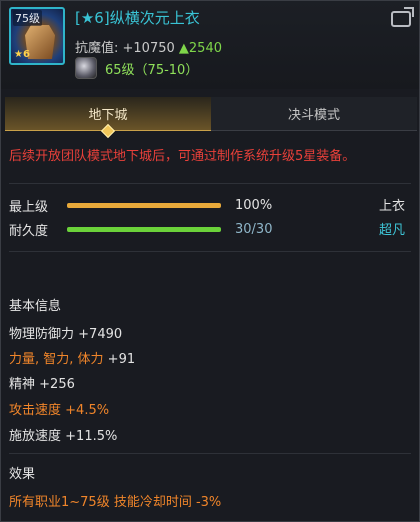  I want to click on durability-row: 耐久度 30/30, so click(140, 229).